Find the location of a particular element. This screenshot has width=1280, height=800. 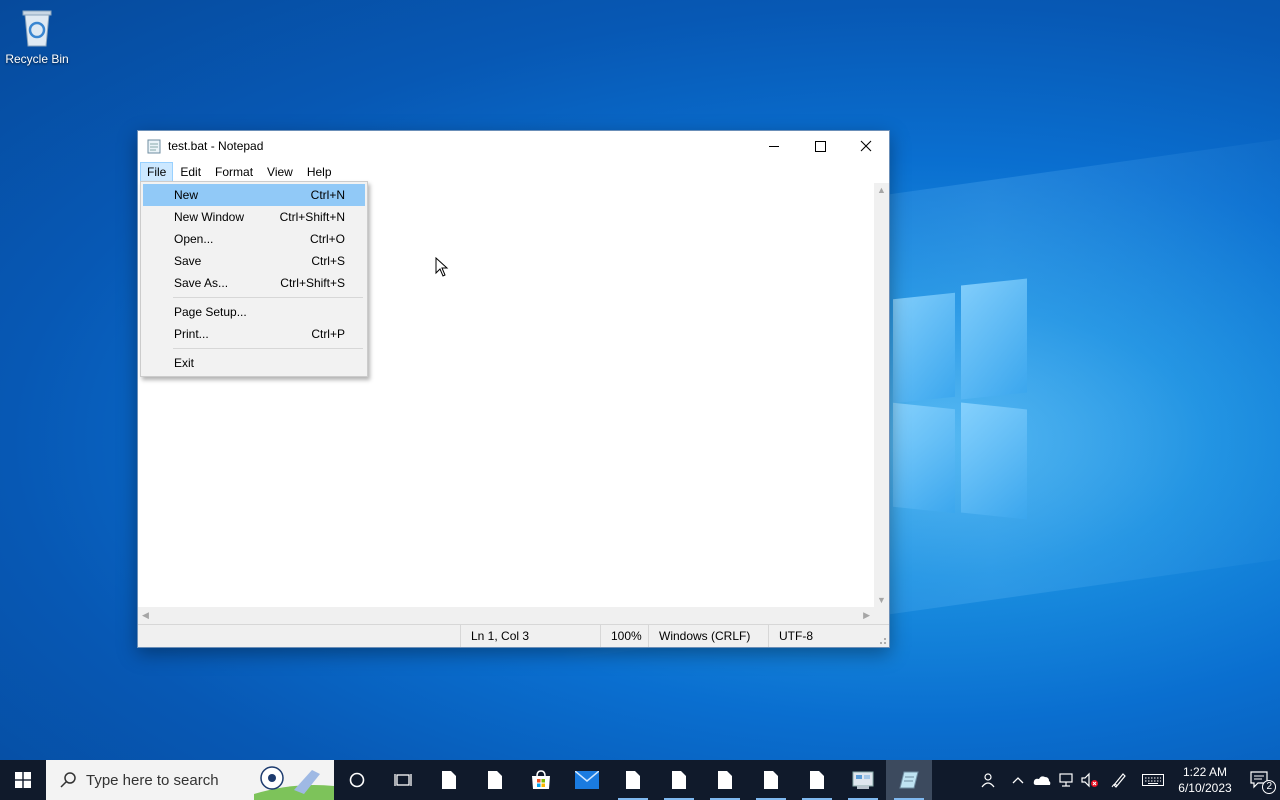

taskbar: Type here to search 1:22 AM 6/10/2023 2 is located at coordinates (640, 780).